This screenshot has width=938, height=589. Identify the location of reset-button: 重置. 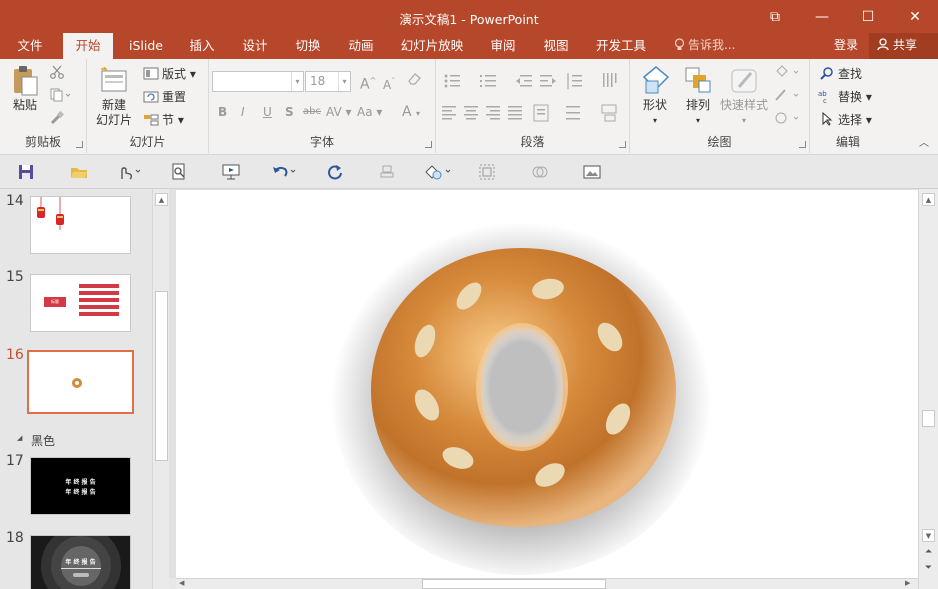
(164, 97).